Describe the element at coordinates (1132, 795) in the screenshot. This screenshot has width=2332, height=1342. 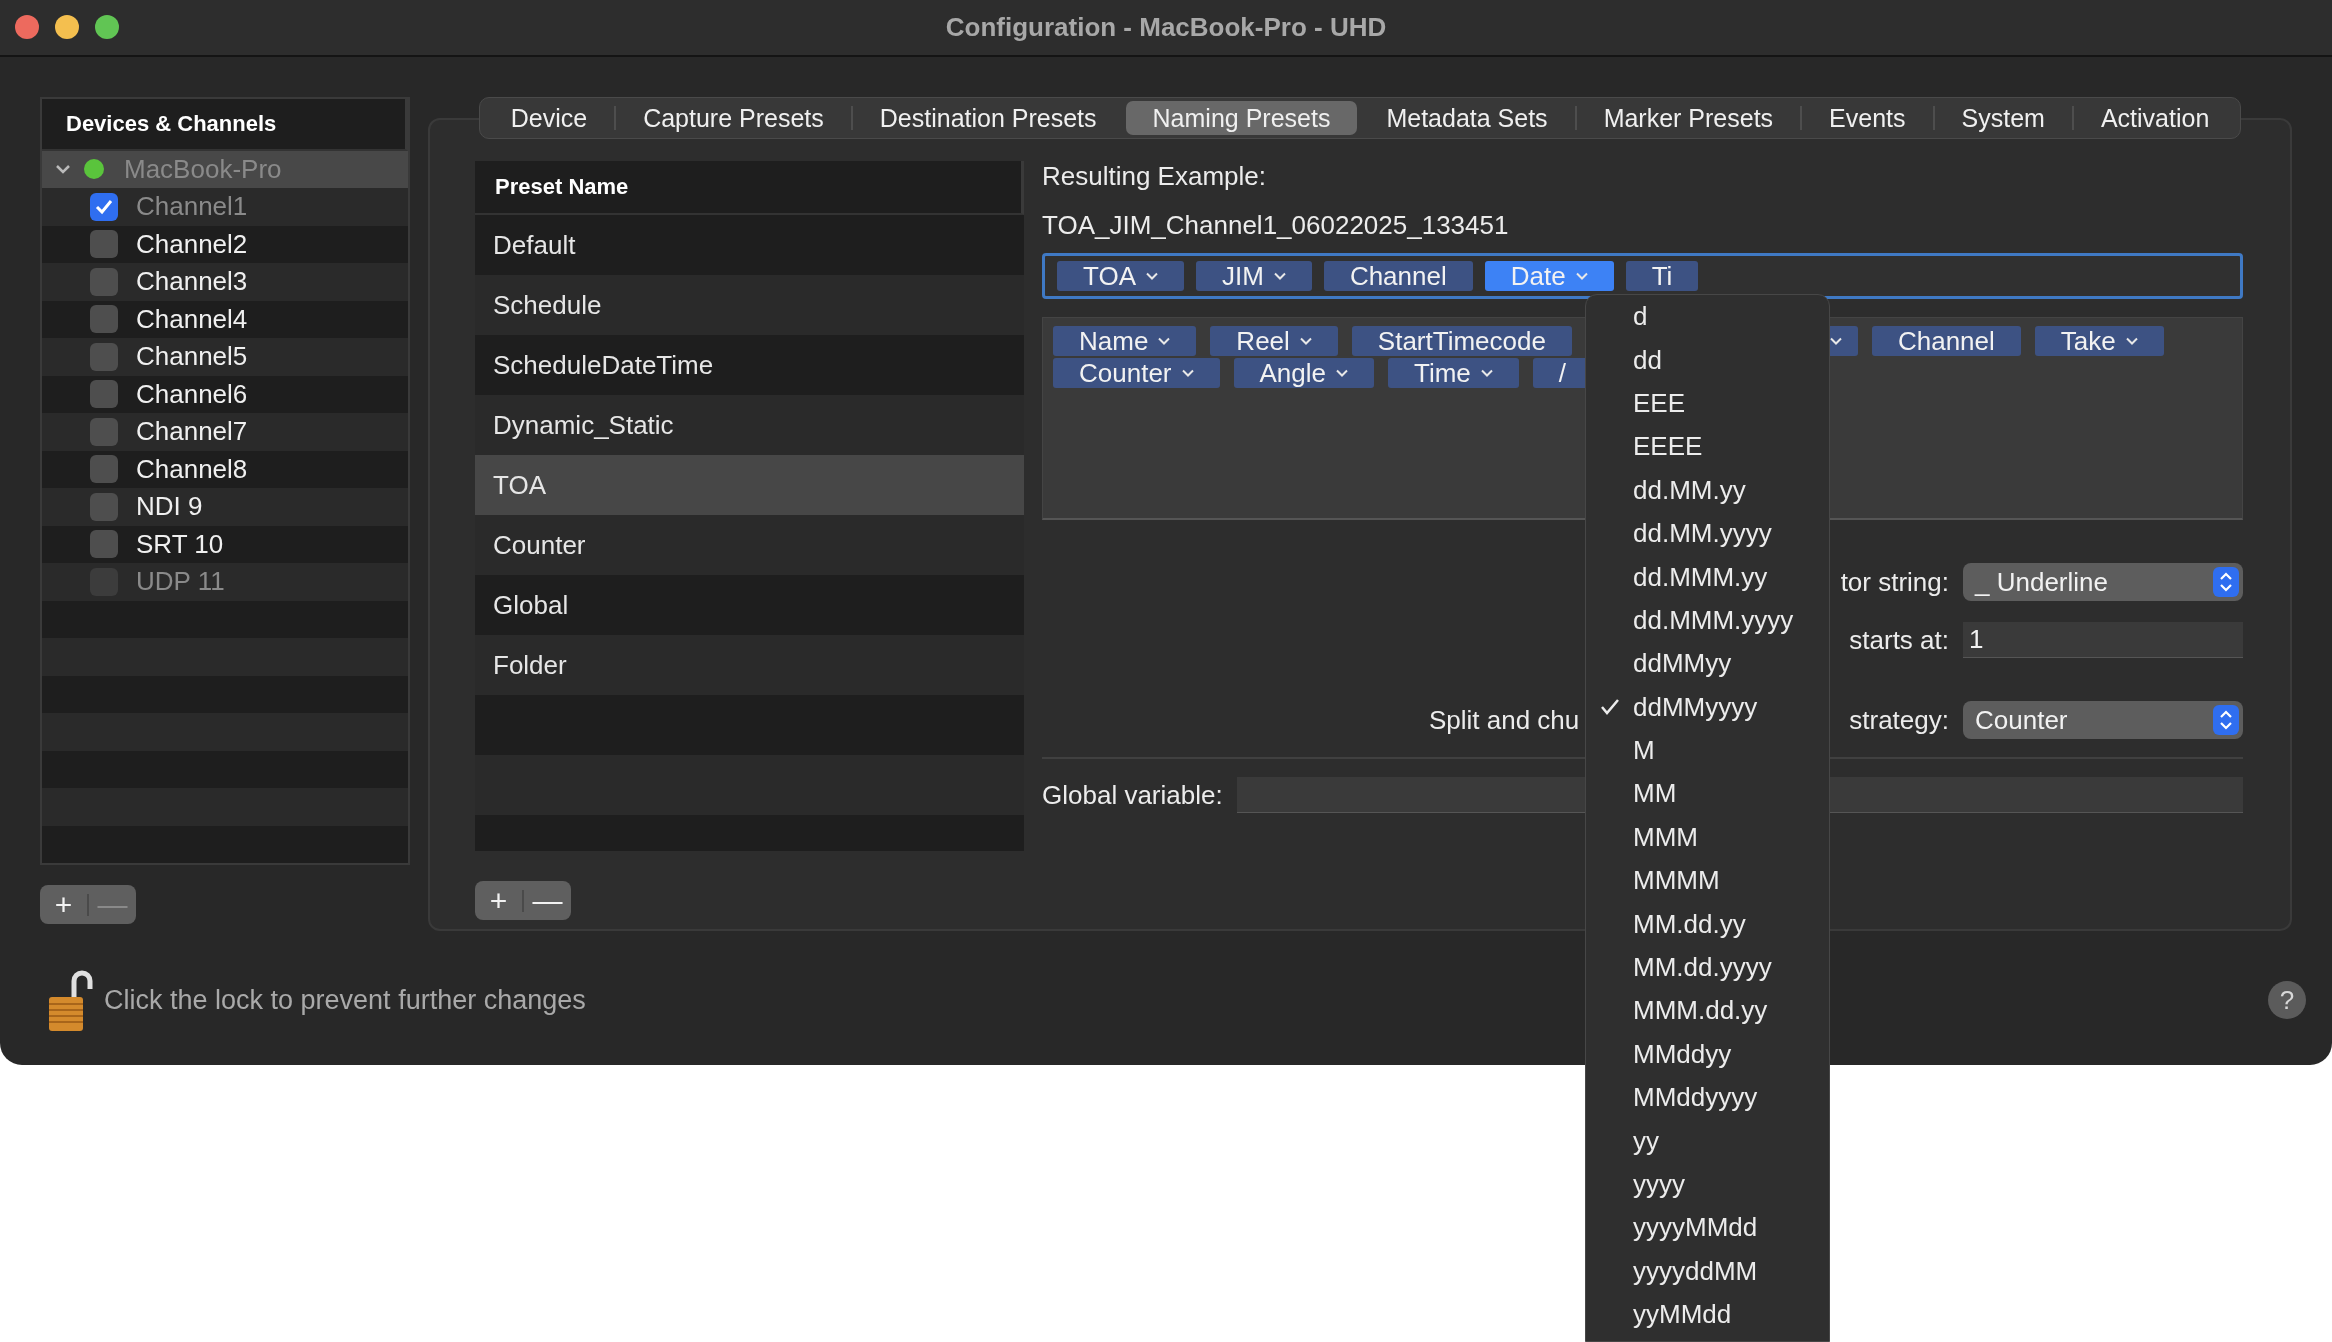
I see `form-label: Global variable:` at that location.